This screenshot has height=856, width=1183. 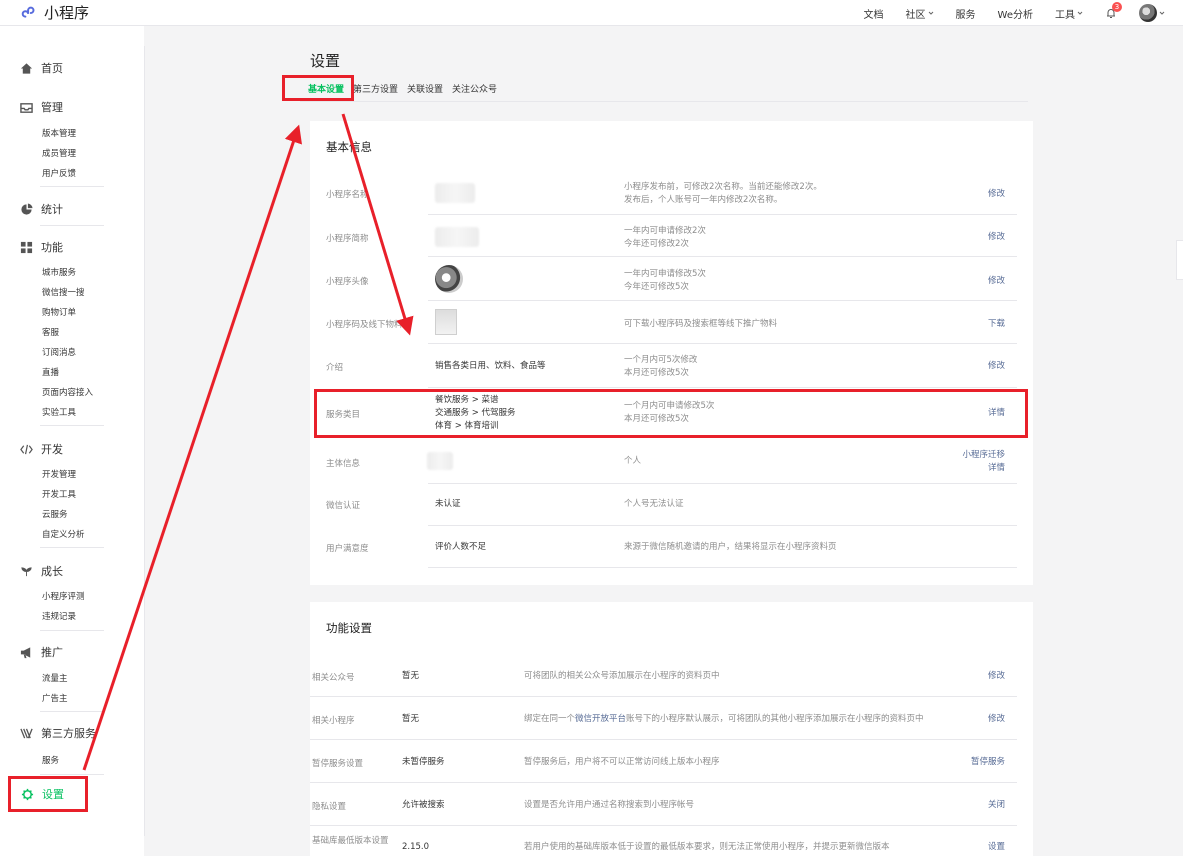 I want to click on top-nav: 文档 社区 服务 We分析 工具 3, so click(x=1014, y=13).